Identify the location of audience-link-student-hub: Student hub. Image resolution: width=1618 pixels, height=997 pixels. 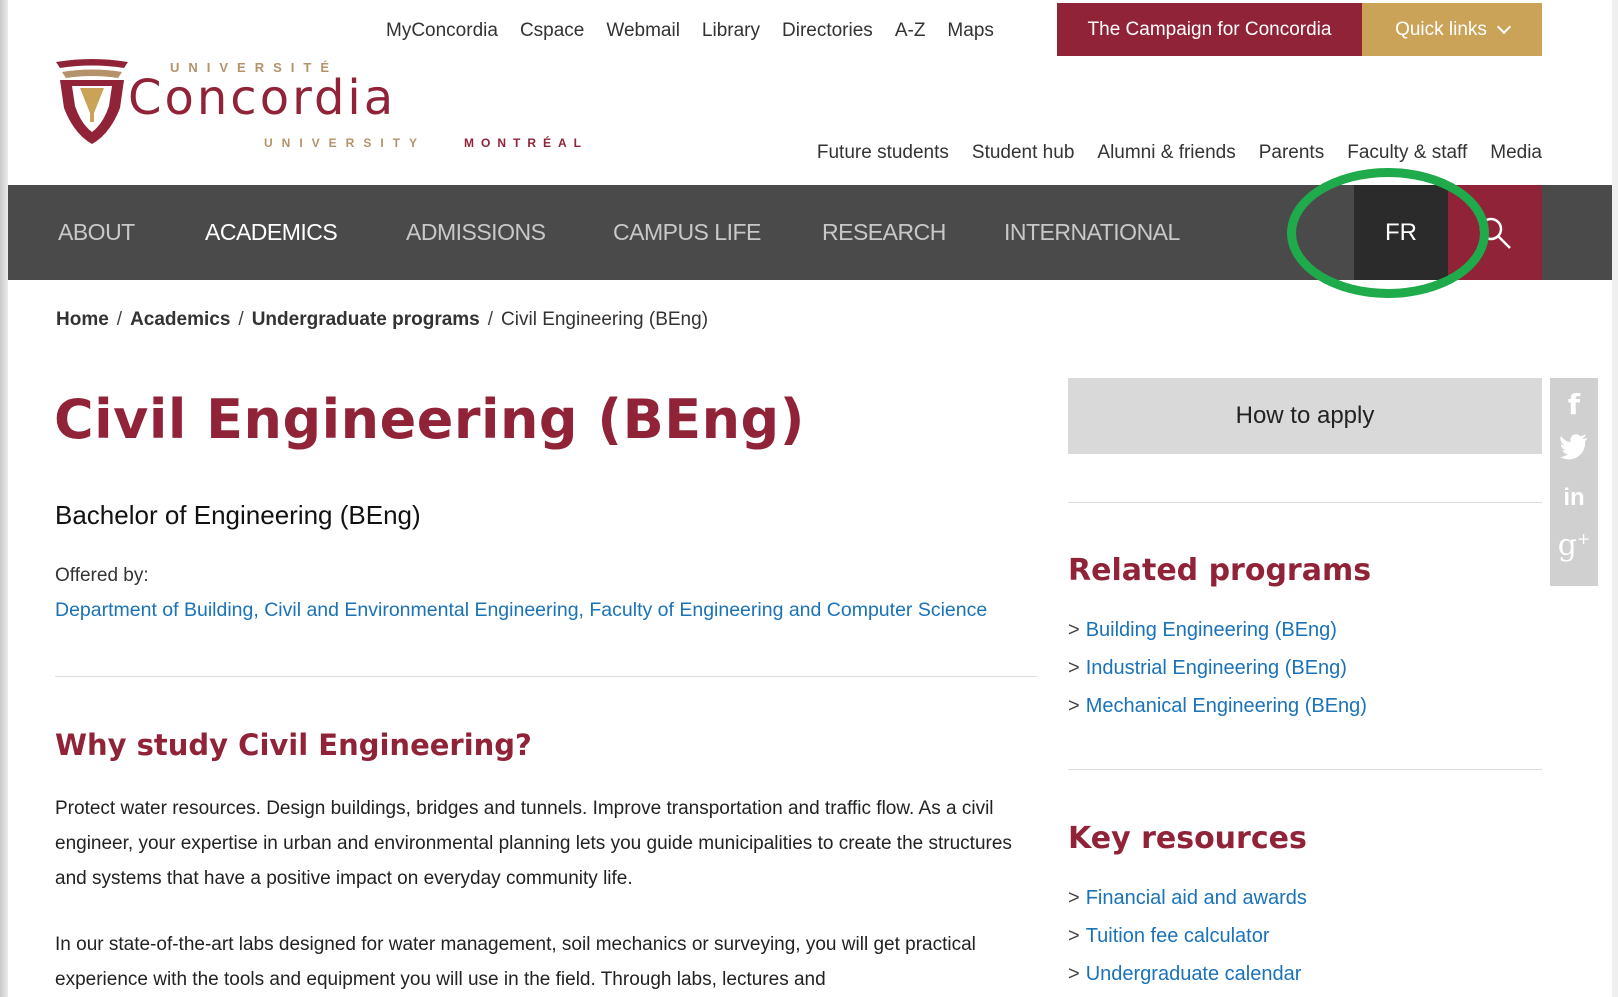
(1023, 153).